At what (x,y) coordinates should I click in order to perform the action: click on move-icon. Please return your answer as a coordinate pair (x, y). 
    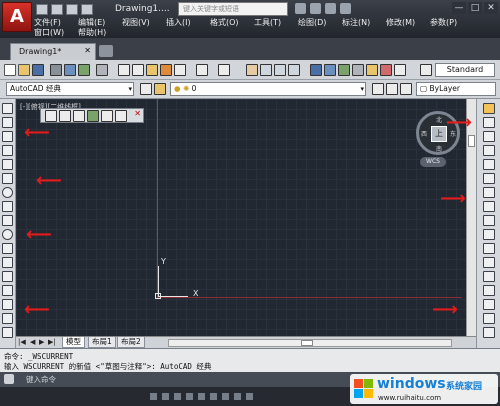
    Looking at the image, I should click on (489, 178).